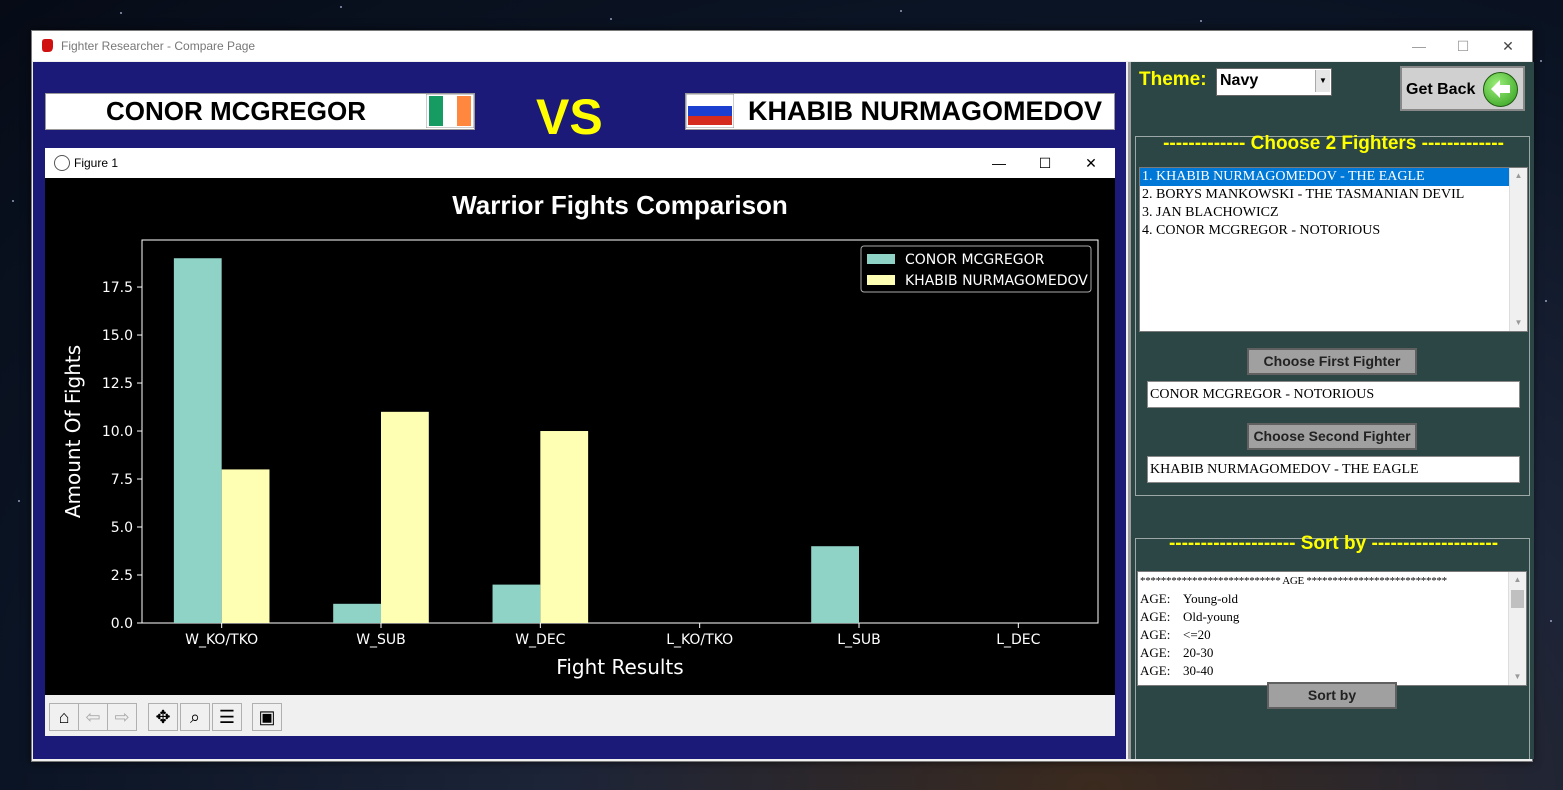 This screenshot has height=790, width=1563. I want to click on x-tick-label: L_DEC, so click(1018, 640).